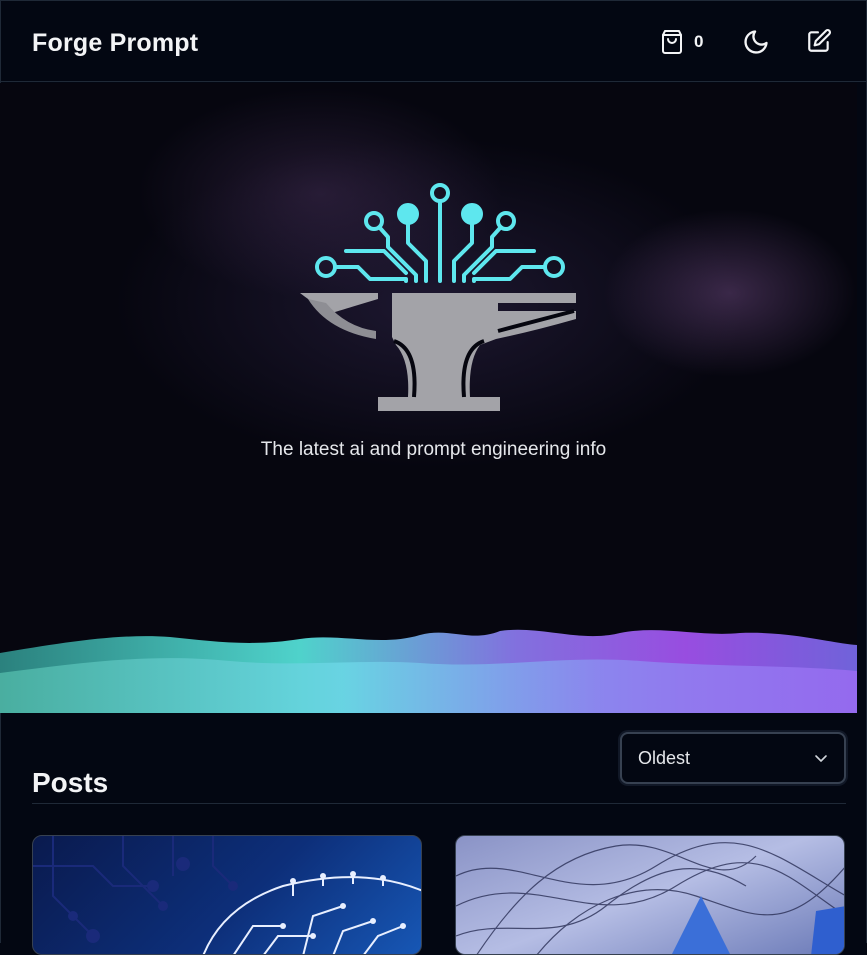  I want to click on shopping-bag-icon, so click(672, 42).